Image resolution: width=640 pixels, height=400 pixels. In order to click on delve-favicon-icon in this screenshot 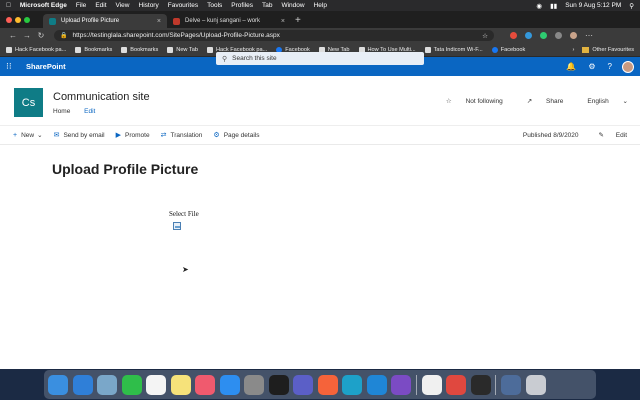, I will do `click(176, 21)`.